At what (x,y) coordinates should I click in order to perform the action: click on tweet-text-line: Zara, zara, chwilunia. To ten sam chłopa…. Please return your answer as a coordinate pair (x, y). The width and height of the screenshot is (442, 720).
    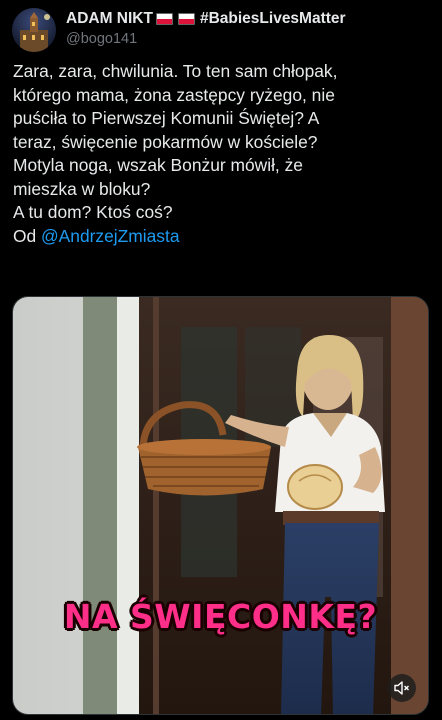
    Looking at the image, I should click on (175, 71).